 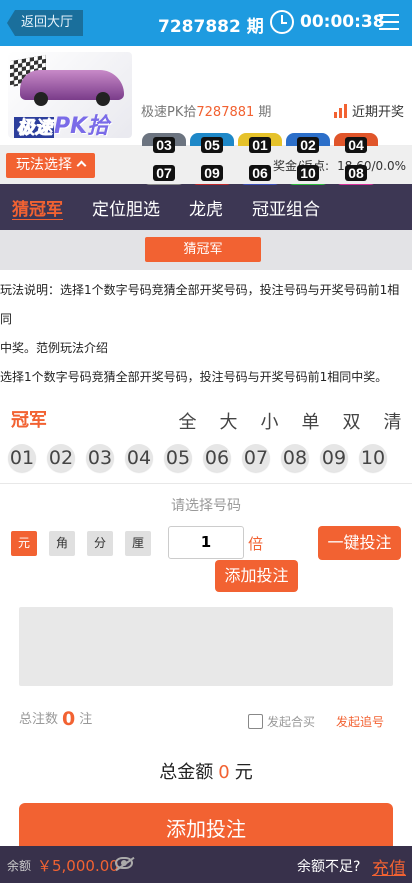 I want to click on hide-balance-icon, so click(x=124, y=863).